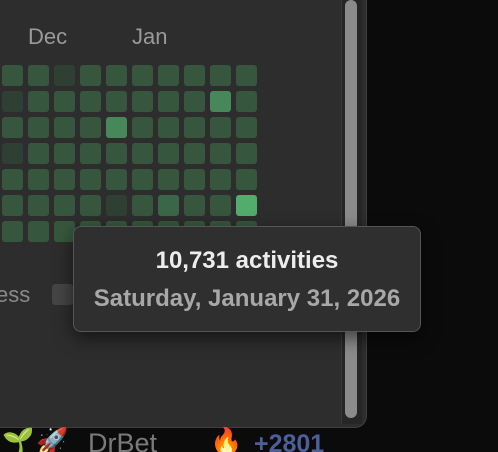 Image resolution: width=498 pixels, height=452 pixels. What do you see at coordinates (52, 439) in the screenshot?
I see `rocket-icon: 🚀` at bounding box center [52, 439].